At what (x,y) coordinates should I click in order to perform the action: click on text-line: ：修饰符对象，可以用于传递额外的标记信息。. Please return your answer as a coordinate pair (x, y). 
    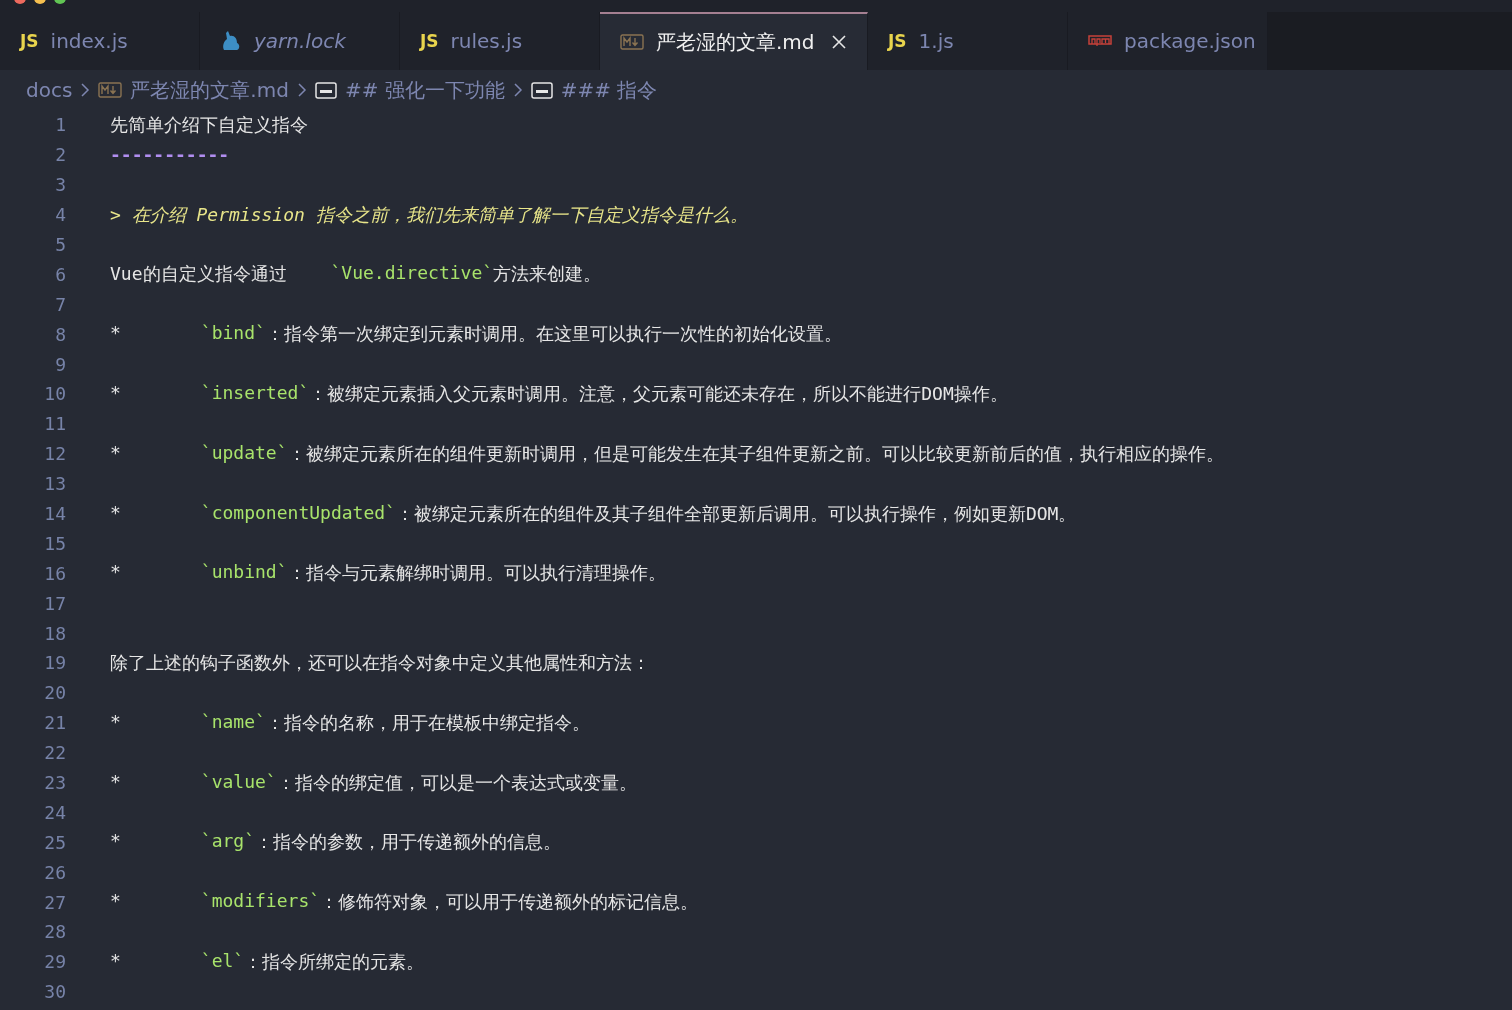
    Looking at the image, I should click on (509, 902).